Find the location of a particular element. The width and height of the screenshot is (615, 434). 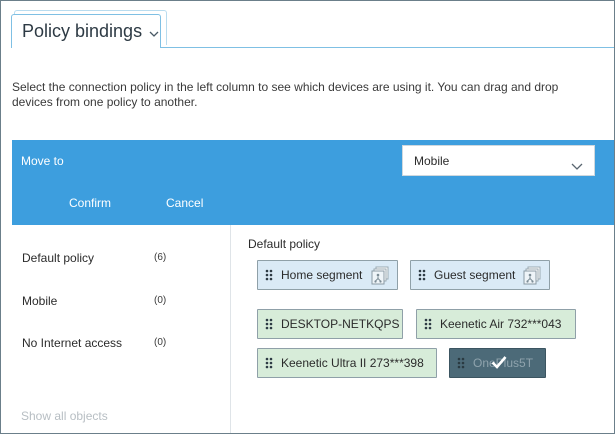

policy-item-label: No Internet access is located at coordinates (72, 343).